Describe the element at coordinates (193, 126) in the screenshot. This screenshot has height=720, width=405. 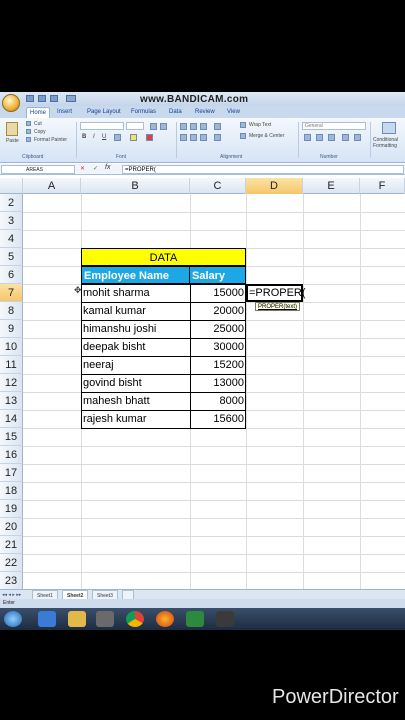
I see `align-middle-icon` at that location.